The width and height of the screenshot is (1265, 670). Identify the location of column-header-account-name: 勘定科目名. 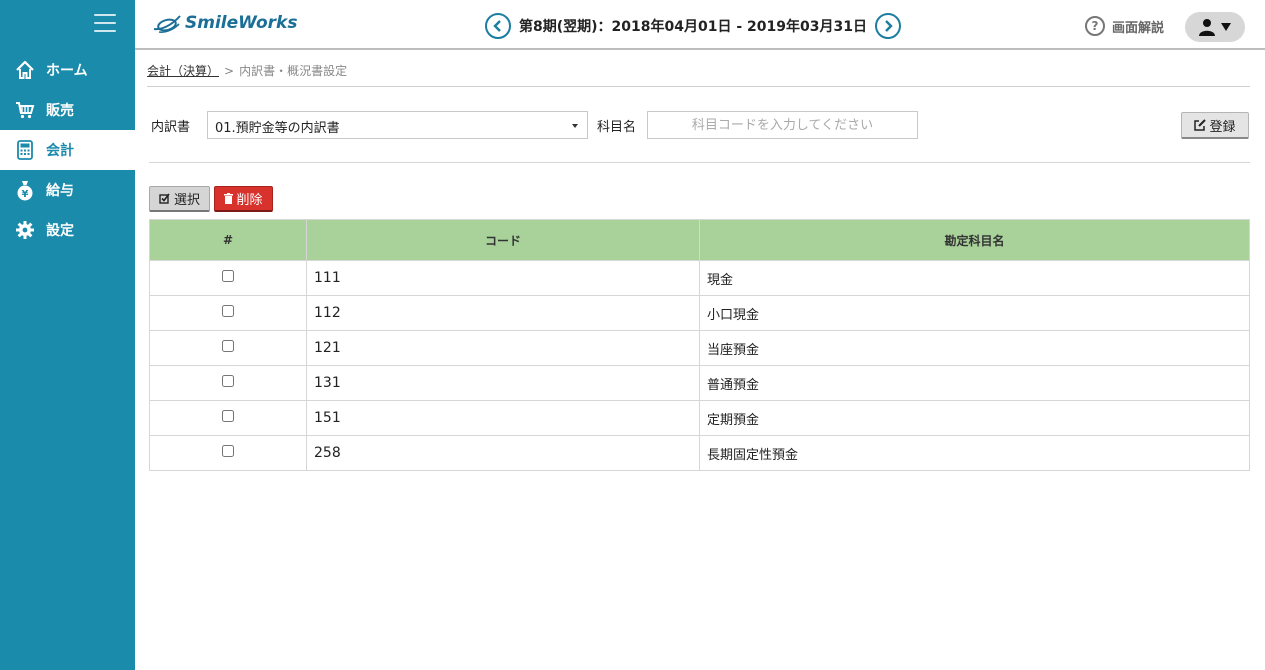
(974, 240).